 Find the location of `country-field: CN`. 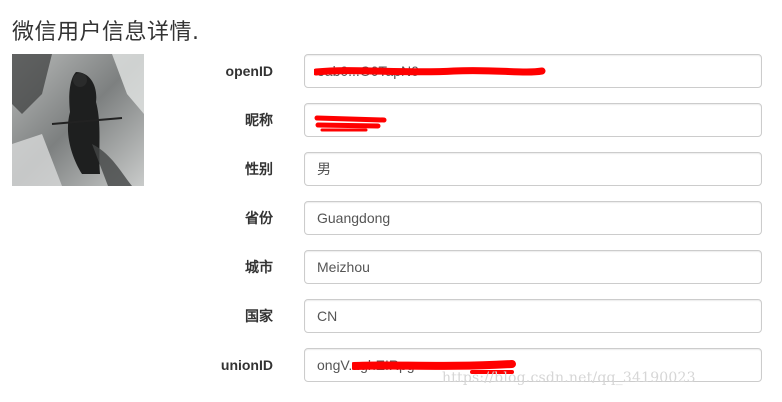

country-field: CN is located at coordinates (533, 316).